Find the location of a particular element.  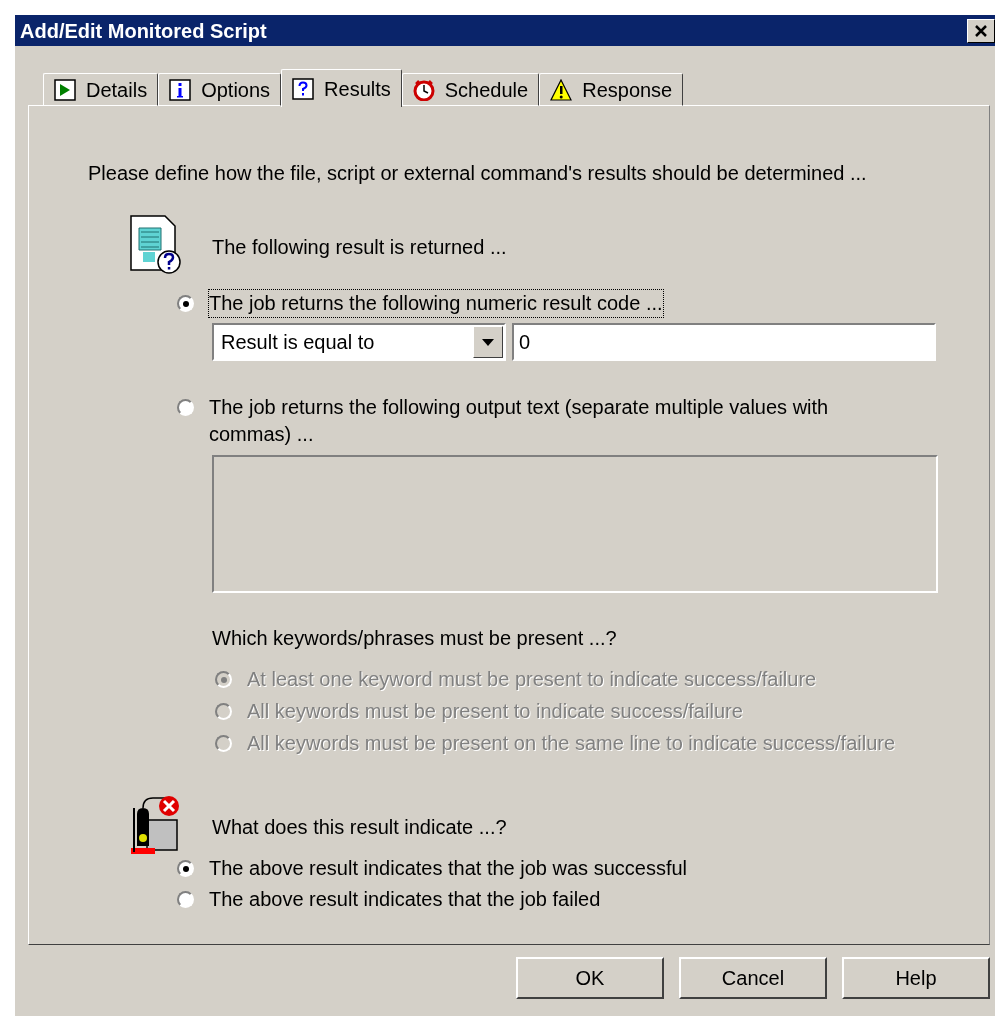

radio-label: The above result indicates that the job was successful is located at coordinates (448, 868).